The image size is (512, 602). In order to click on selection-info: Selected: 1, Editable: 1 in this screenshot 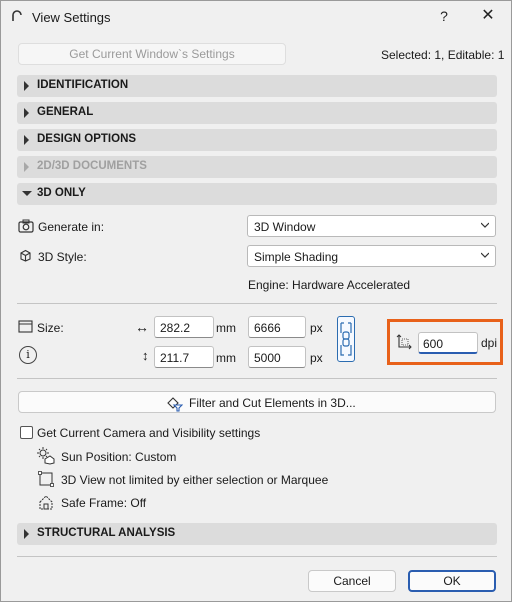, I will do `click(443, 55)`.